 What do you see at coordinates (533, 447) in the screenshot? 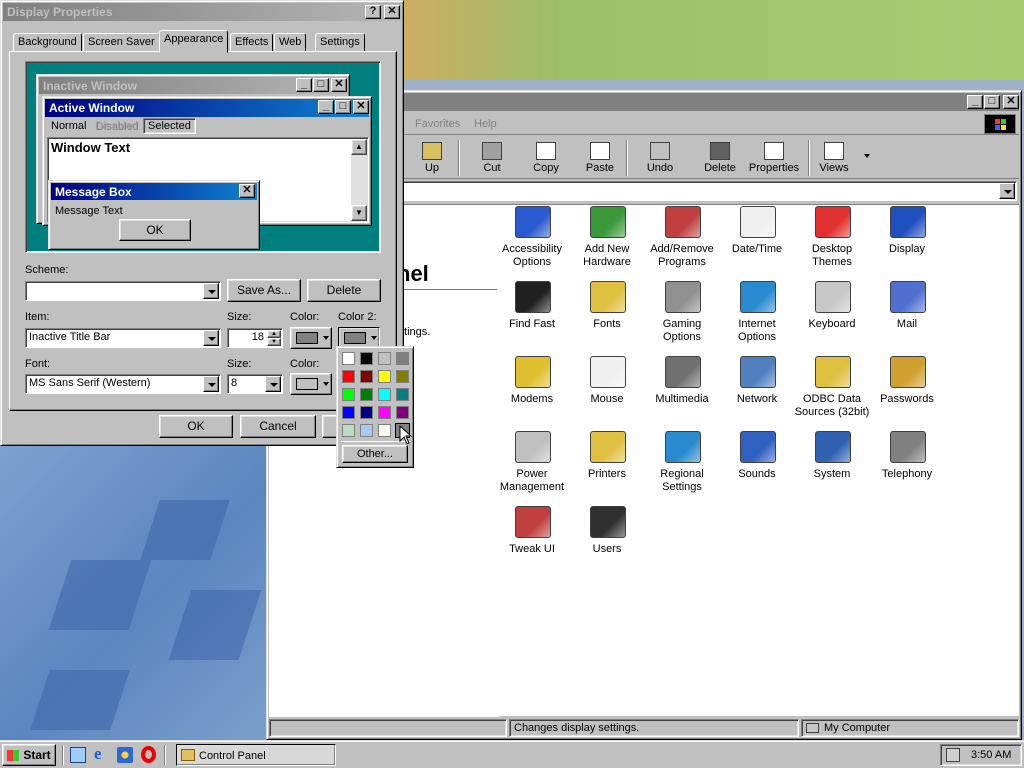
I see `power-icon` at bounding box center [533, 447].